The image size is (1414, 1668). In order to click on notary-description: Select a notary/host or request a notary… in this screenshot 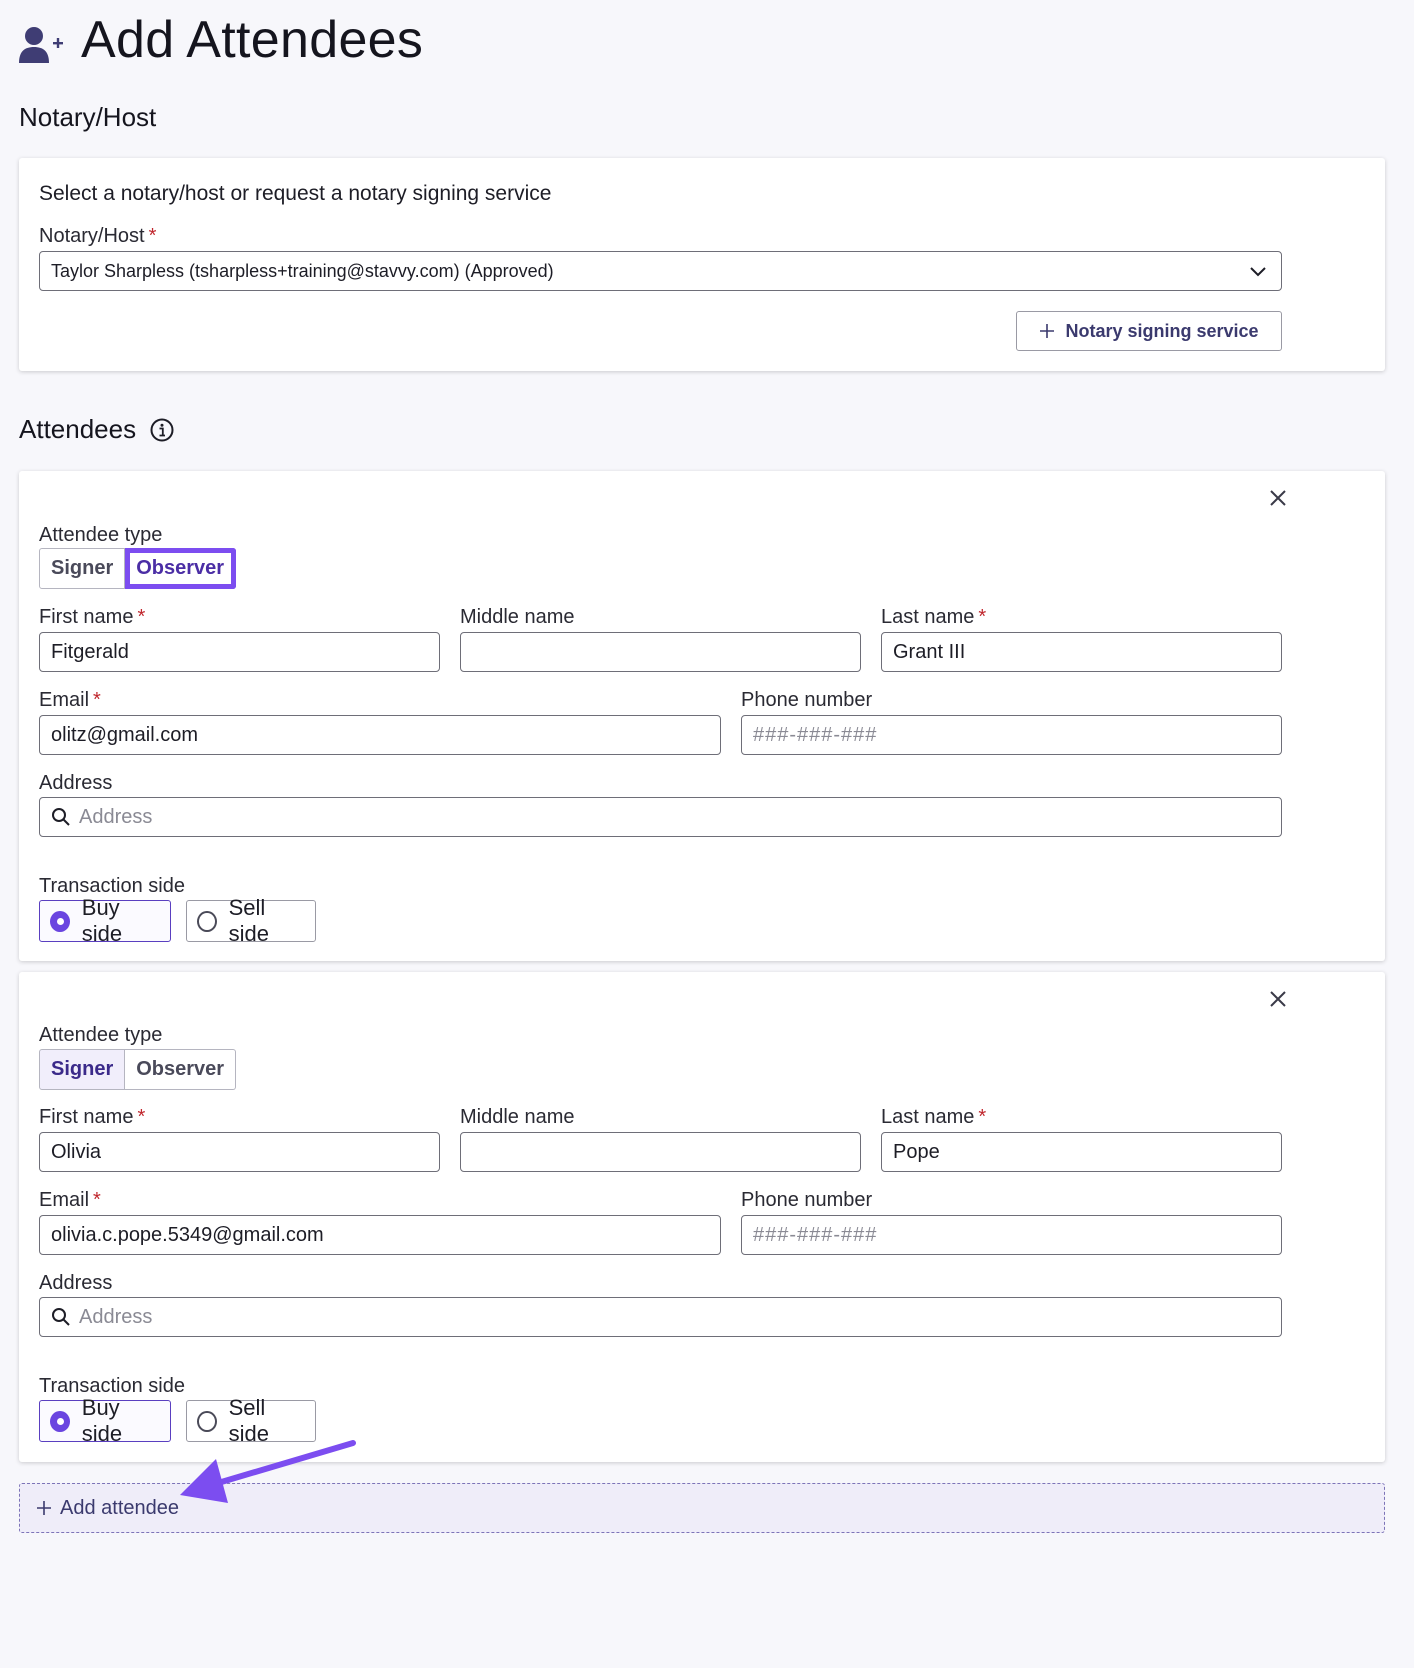, I will do `click(295, 193)`.